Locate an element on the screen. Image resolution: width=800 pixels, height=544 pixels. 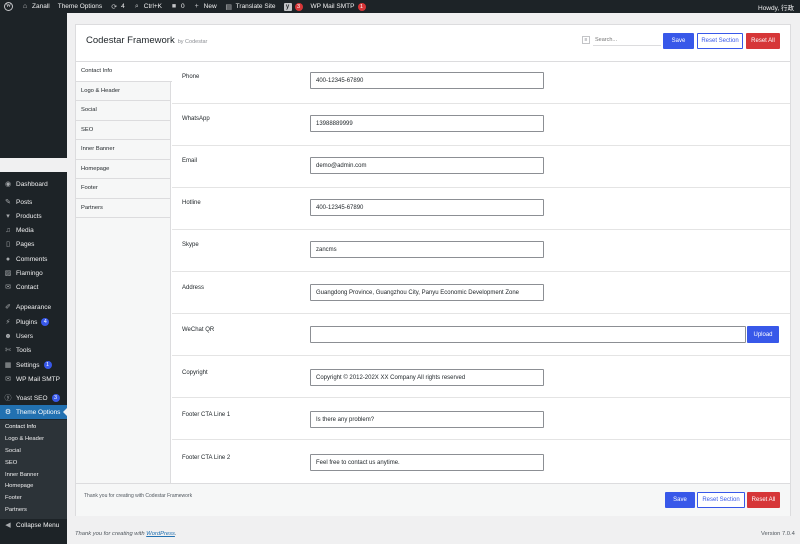
phone-input: 400-12345-67890 is located at coordinates (427, 80).